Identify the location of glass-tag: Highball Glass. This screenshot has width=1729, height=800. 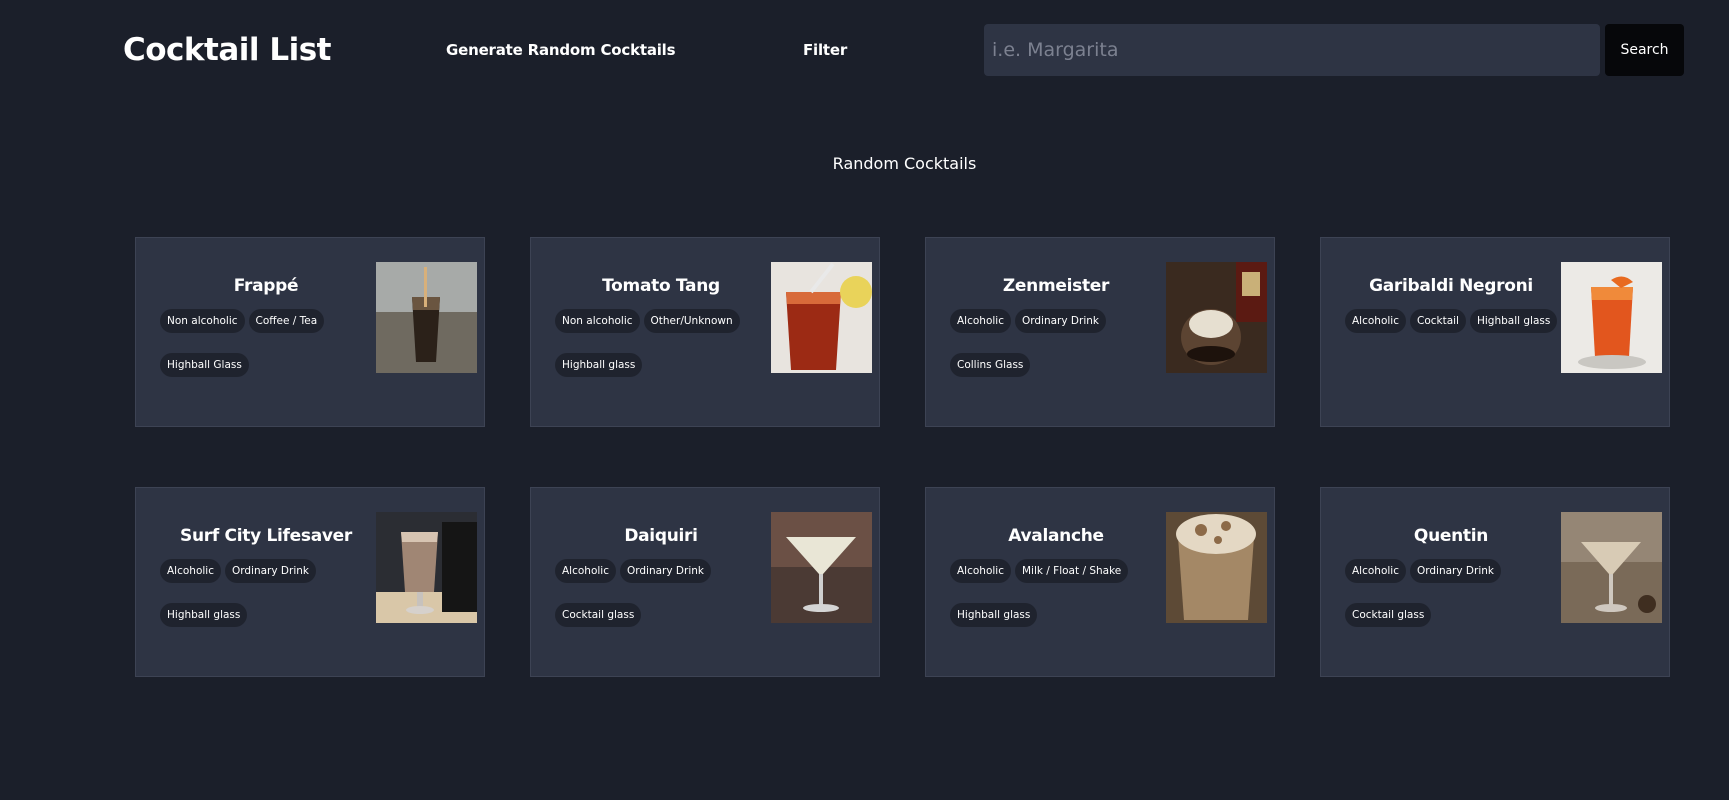
(204, 365).